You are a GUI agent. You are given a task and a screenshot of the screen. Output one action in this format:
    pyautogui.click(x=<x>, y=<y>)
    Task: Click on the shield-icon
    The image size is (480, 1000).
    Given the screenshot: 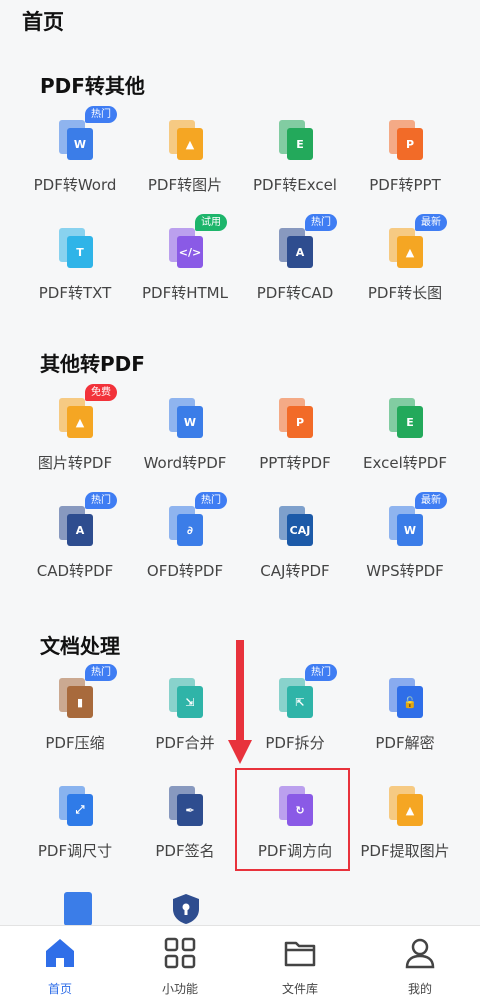 What is the action you would take?
    pyautogui.click(x=186, y=909)
    